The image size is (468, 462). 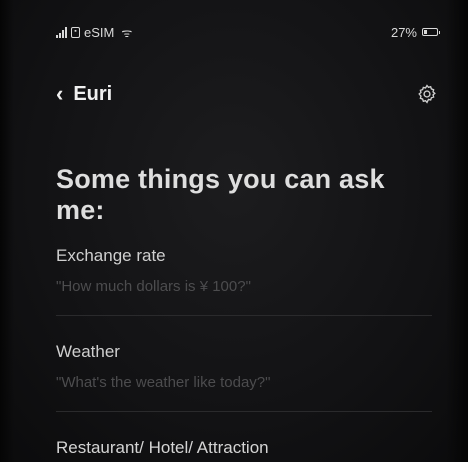 I want to click on signal-icon, so click(x=61, y=32).